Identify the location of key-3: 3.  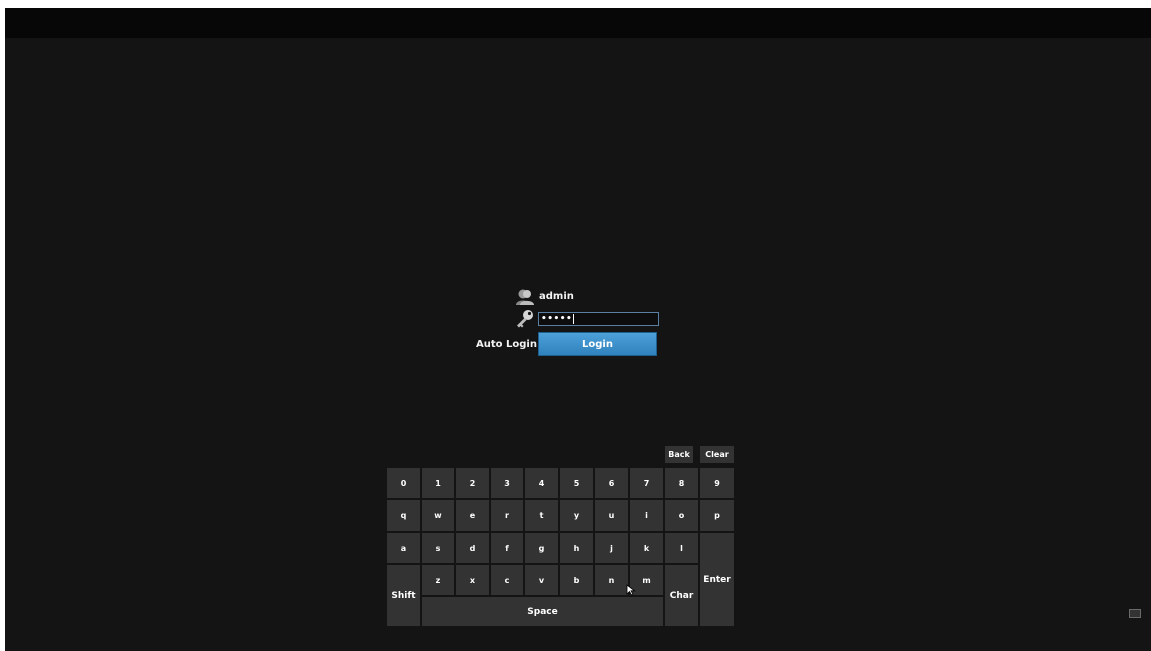
(507, 483).